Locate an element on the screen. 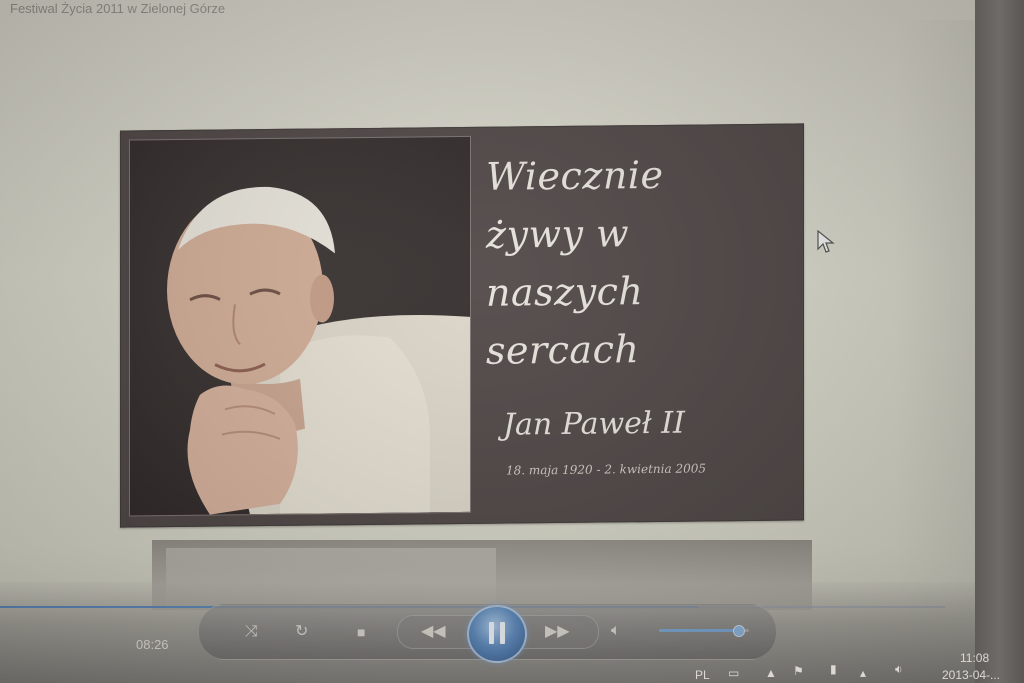 The height and width of the screenshot is (683, 1024). pause-icon is located at coordinates (497, 633).